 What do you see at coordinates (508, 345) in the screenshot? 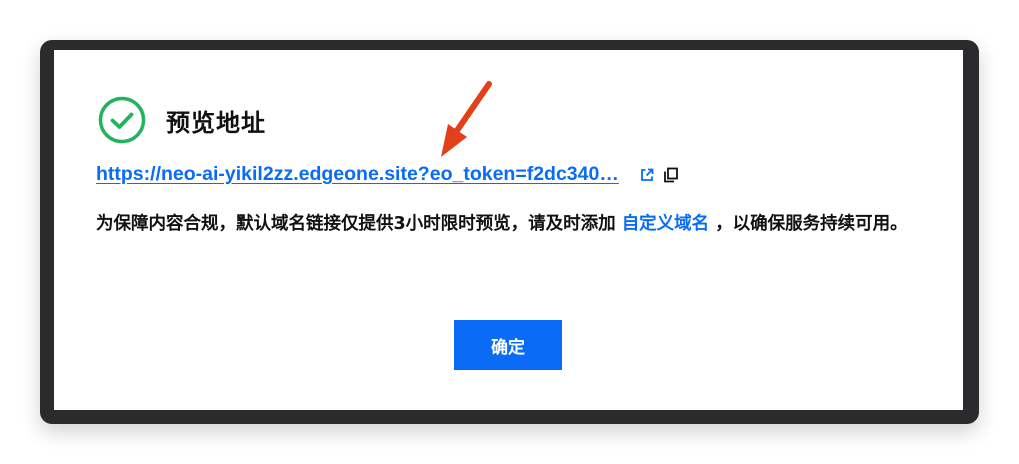
I see `confirm-button: 确定` at bounding box center [508, 345].